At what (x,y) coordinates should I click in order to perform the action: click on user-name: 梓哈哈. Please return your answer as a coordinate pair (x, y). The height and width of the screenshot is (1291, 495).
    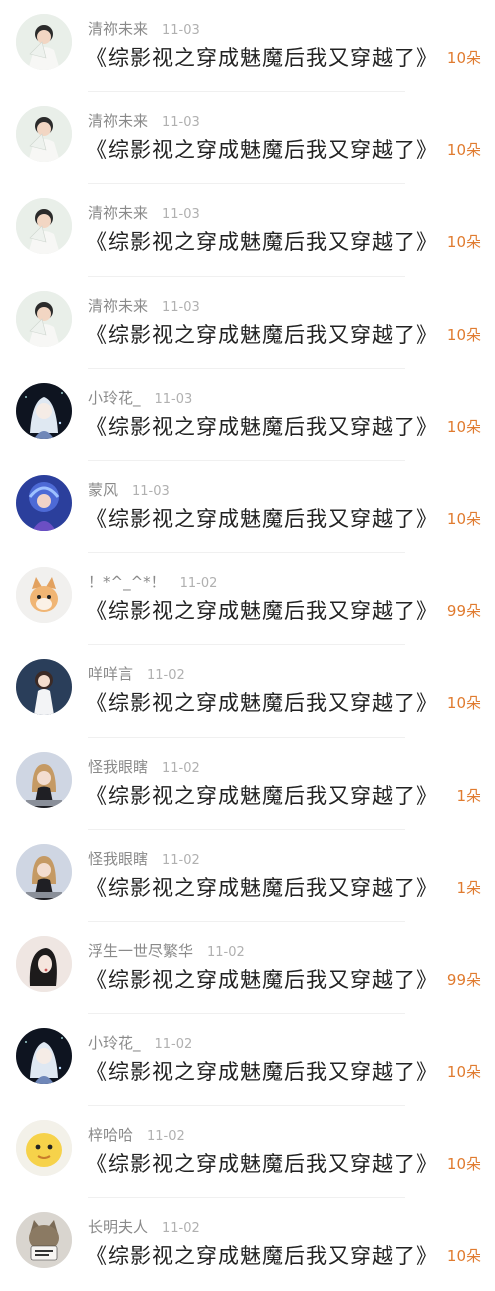
    Looking at the image, I should click on (110, 1135).